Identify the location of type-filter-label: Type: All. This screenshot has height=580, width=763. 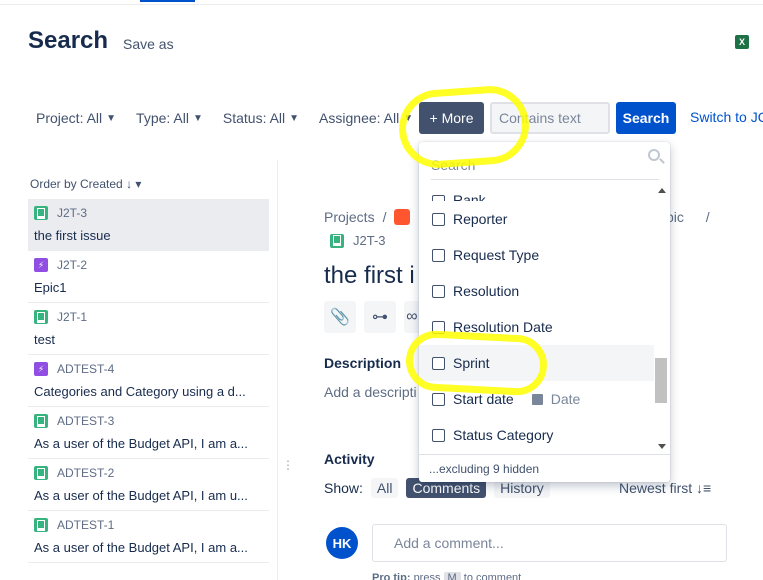
(162, 118).